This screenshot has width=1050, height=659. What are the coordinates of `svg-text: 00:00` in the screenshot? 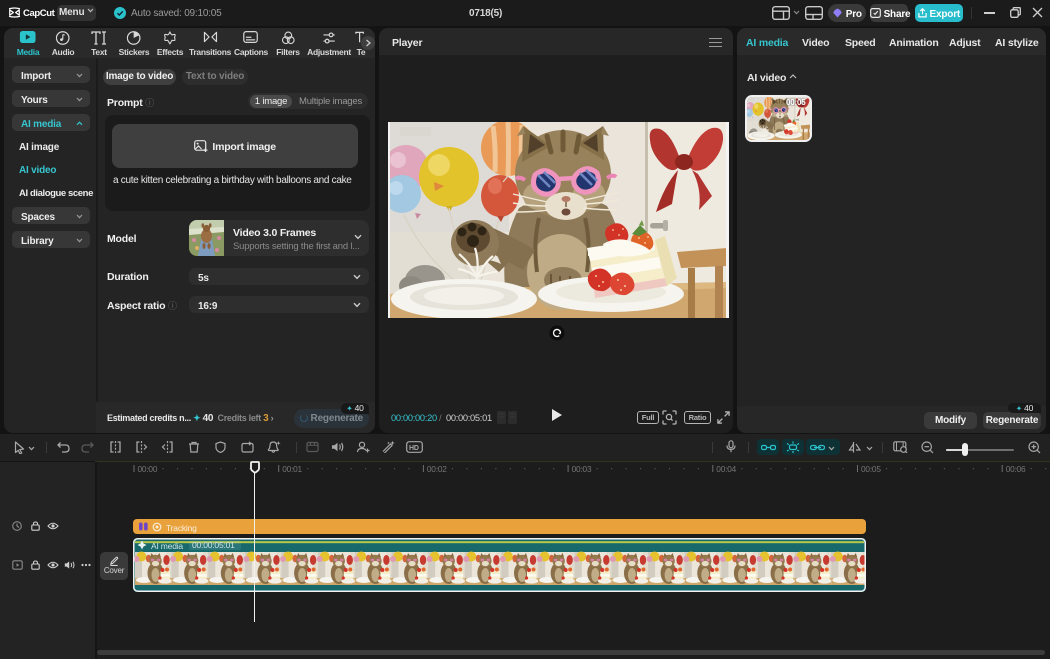 It's located at (148, 469).